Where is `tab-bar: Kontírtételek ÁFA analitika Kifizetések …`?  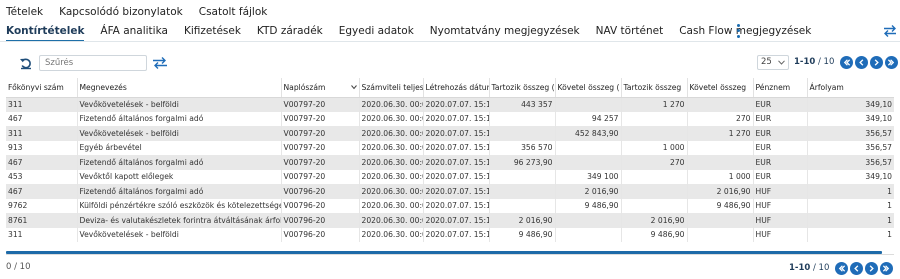 tab-bar: Kontírtételek ÁFA analitika Kifizetések … is located at coordinates (450, 31).